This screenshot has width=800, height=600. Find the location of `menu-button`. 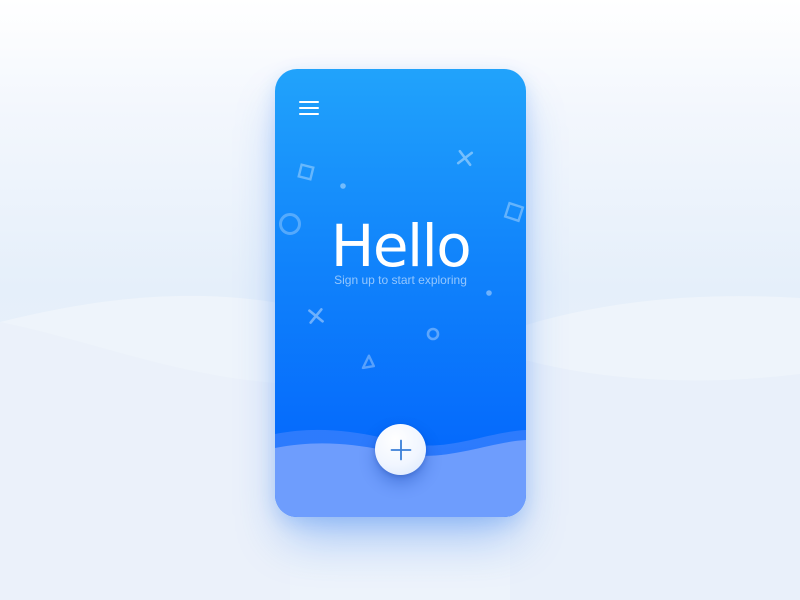

menu-button is located at coordinates (314, 108).